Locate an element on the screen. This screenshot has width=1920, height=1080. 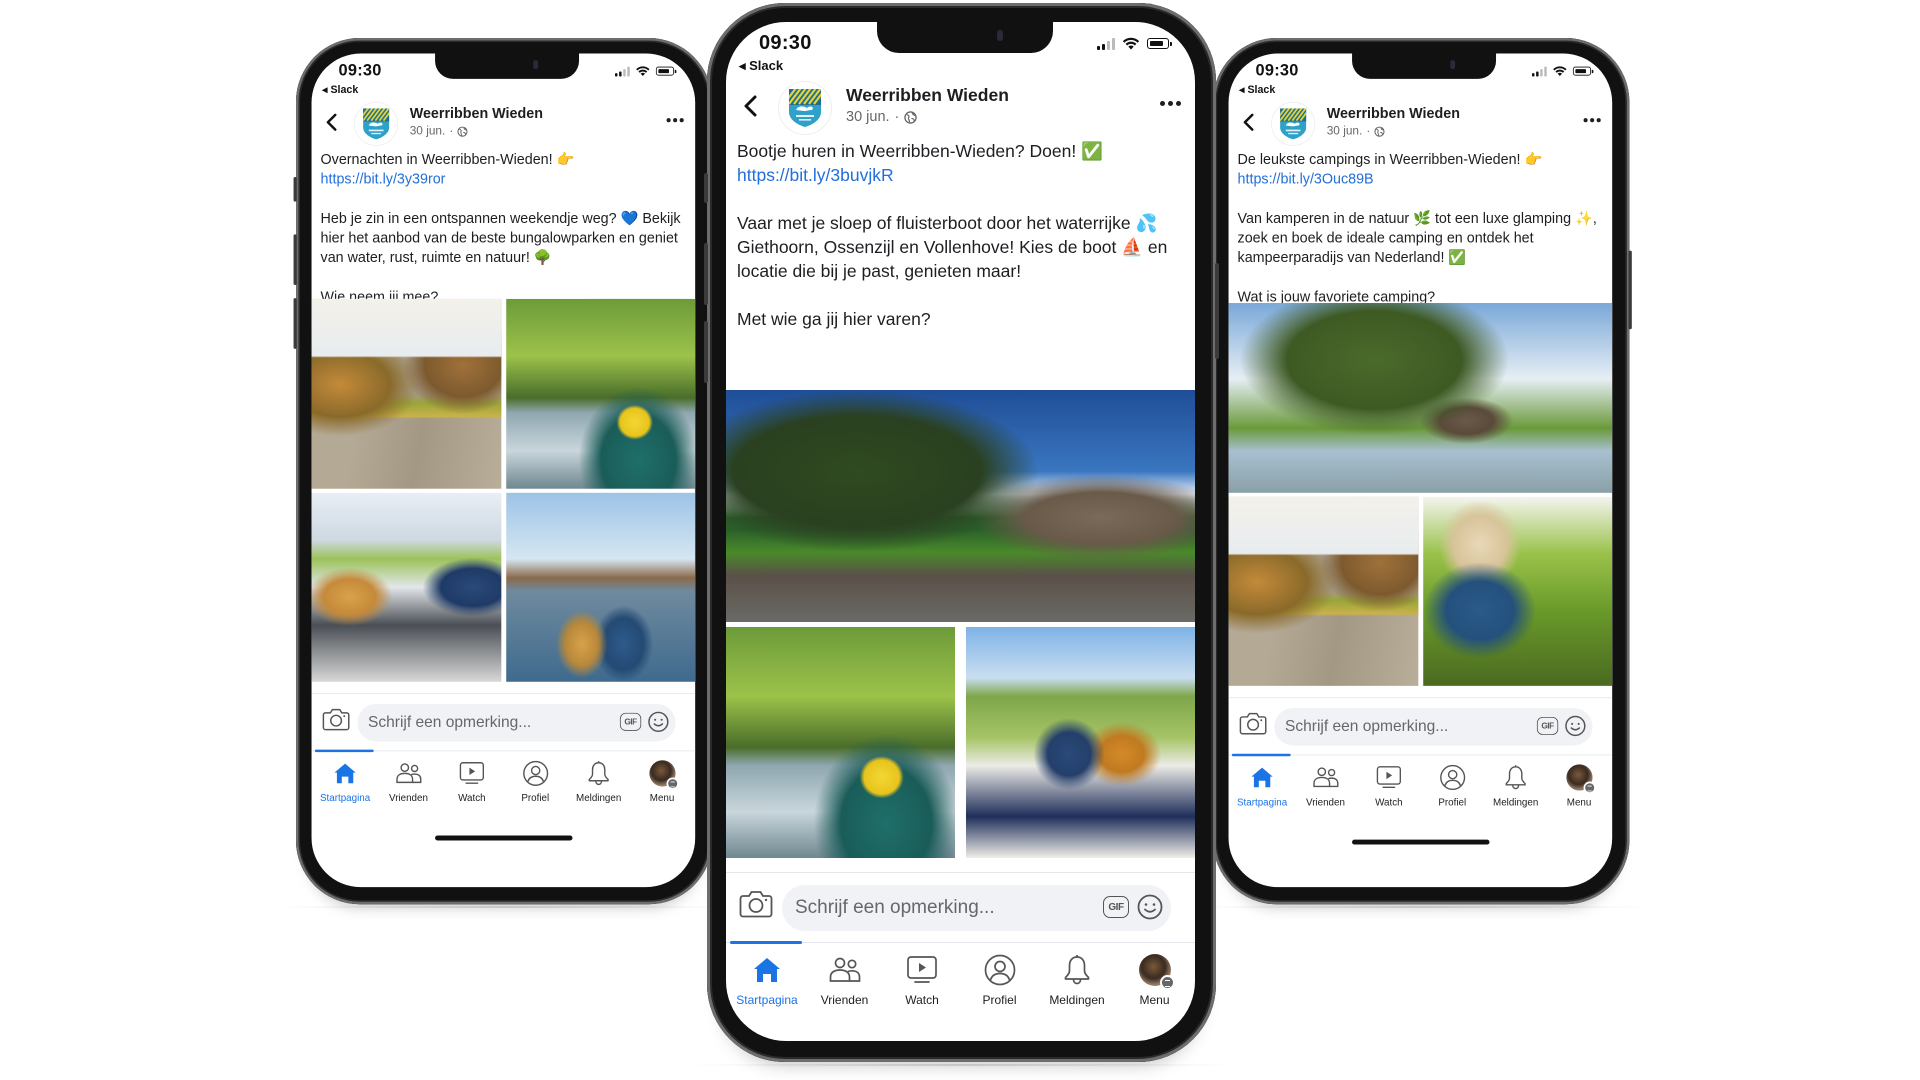
volume-down-button is located at coordinates (706, 352).